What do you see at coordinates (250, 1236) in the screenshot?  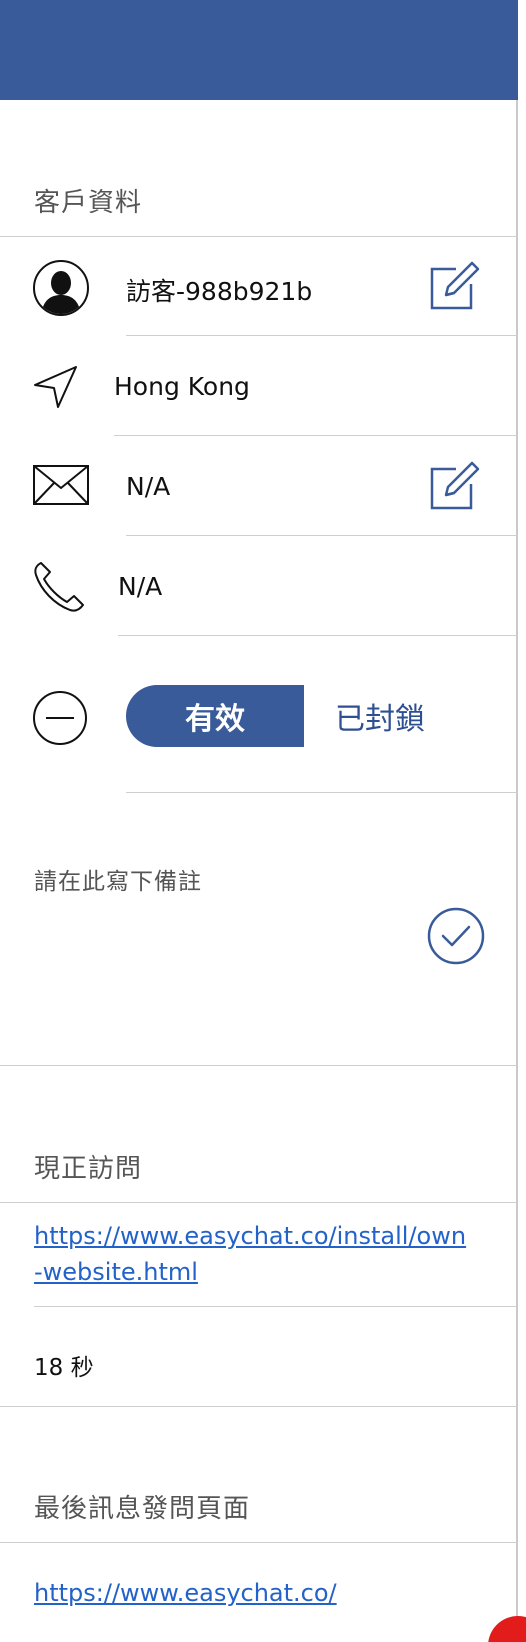 I see `current-visit-url-line1: https://www.easychat.co/install/own` at bounding box center [250, 1236].